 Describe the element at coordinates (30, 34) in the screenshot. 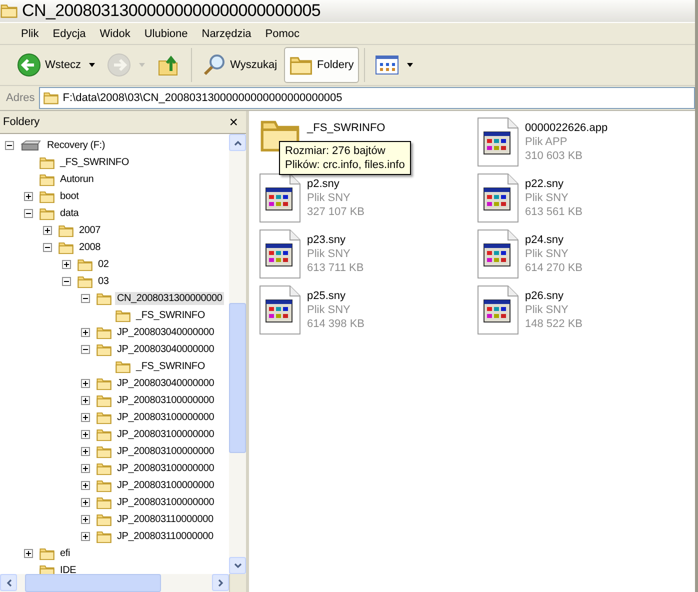

I see `menu-item: Plik` at that location.